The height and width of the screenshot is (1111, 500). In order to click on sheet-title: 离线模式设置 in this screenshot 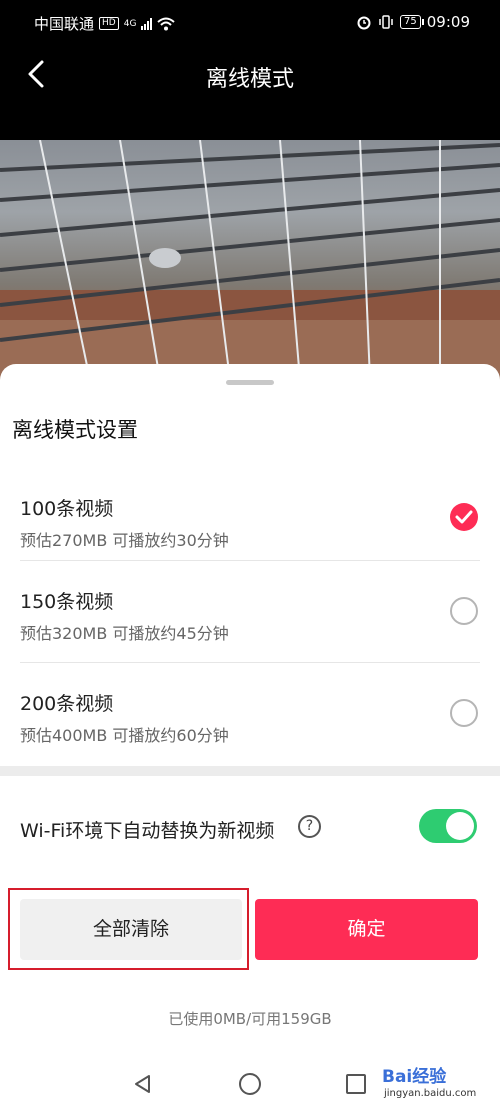, I will do `click(75, 430)`.